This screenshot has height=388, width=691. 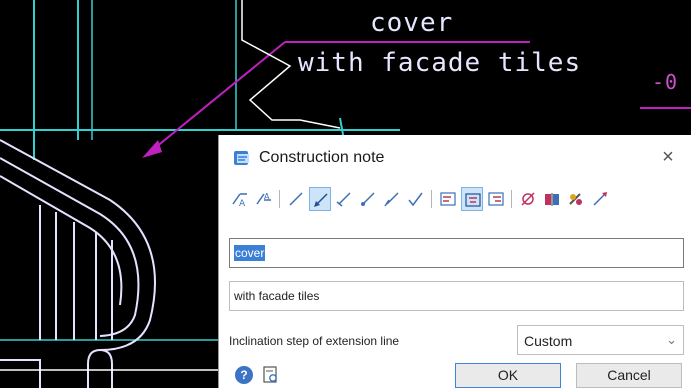 What do you see at coordinates (665, 82) in the screenshot?
I see `cad-level-mark: -0` at bounding box center [665, 82].